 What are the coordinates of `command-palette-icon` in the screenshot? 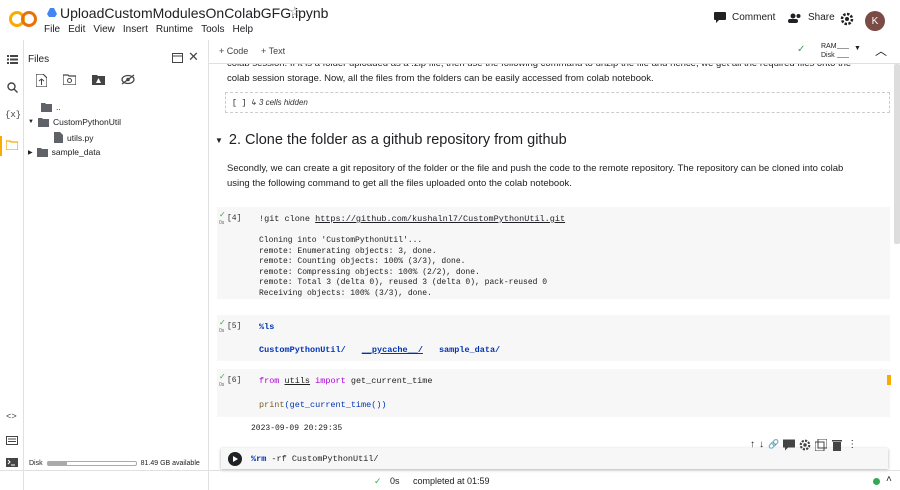 It's located at (12, 440).